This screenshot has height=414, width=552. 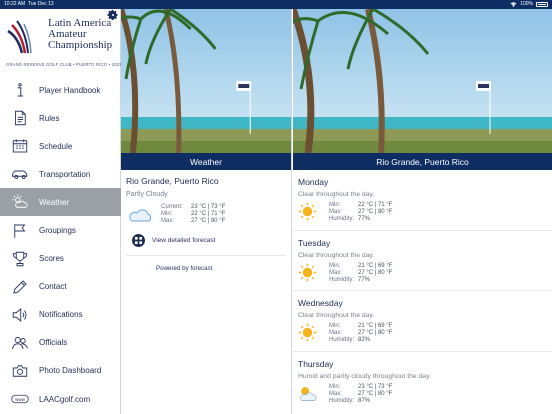 I want to click on sidebar-item-label: Schedule, so click(x=56, y=146).